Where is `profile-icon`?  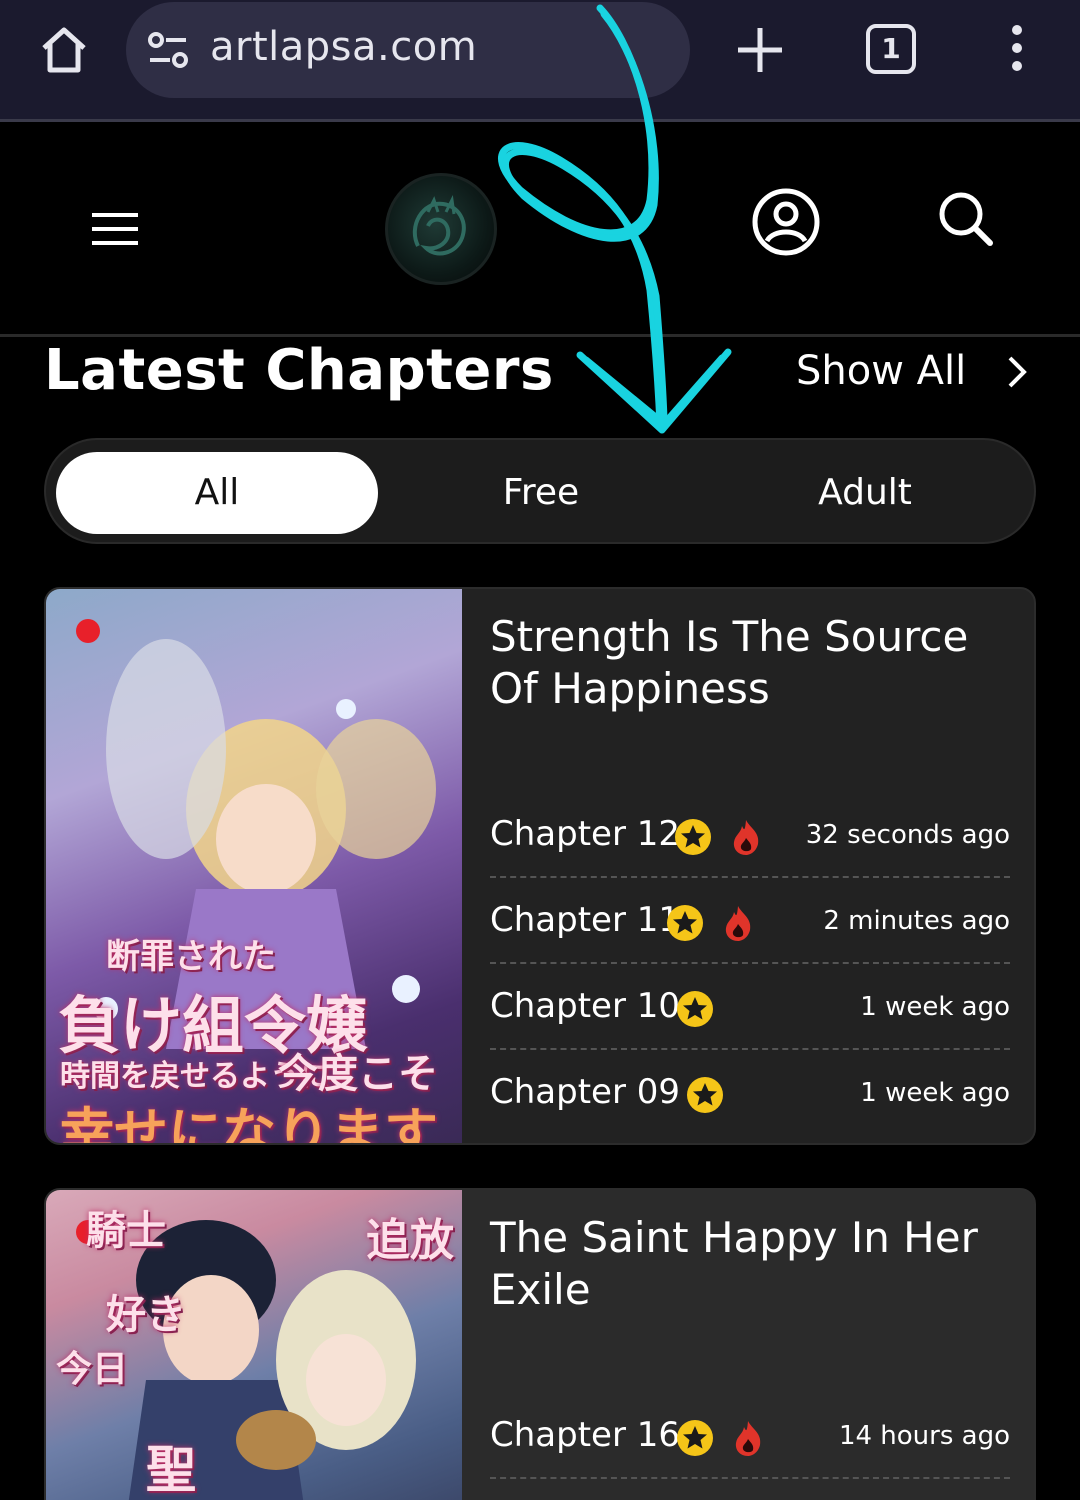
profile-icon is located at coordinates (786, 222).